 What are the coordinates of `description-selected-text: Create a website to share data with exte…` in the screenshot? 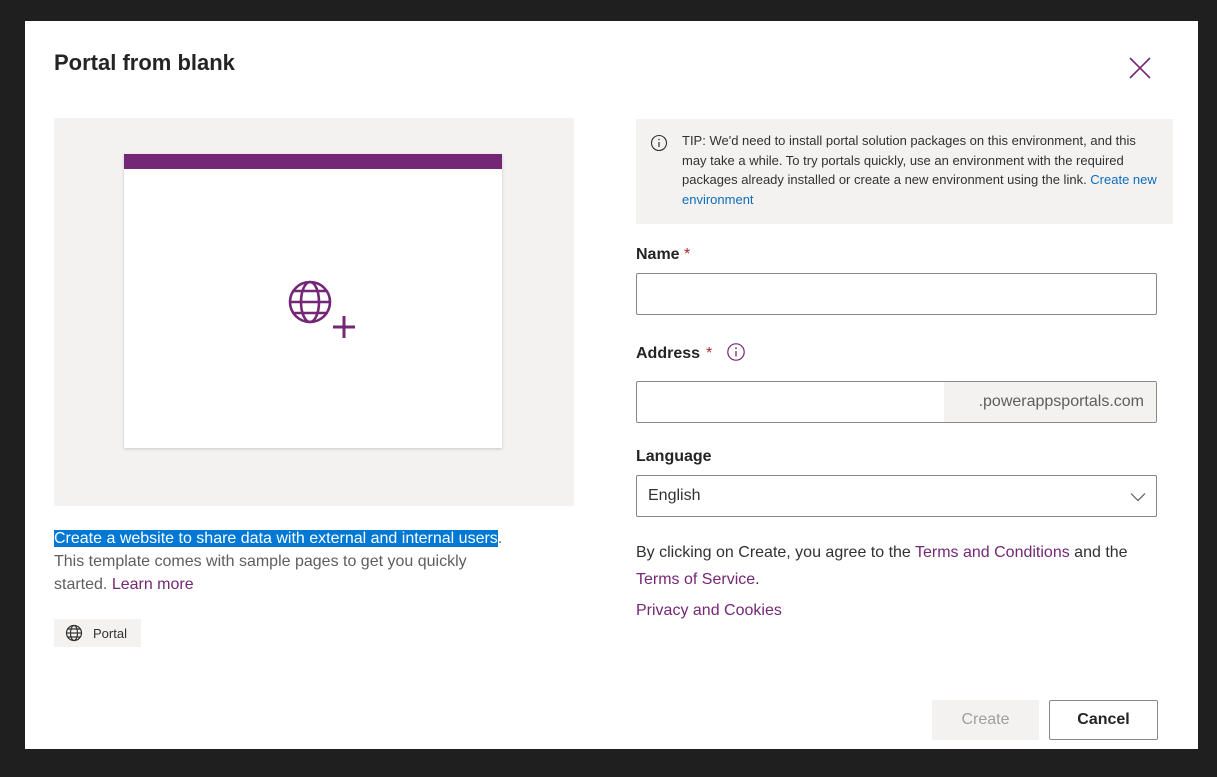 It's located at (276, 538).